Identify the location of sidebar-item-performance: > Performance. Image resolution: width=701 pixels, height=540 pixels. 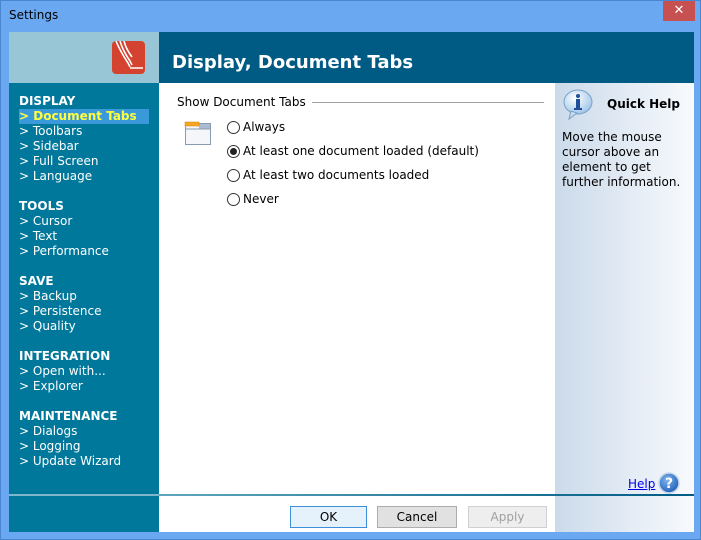
(64, 251).